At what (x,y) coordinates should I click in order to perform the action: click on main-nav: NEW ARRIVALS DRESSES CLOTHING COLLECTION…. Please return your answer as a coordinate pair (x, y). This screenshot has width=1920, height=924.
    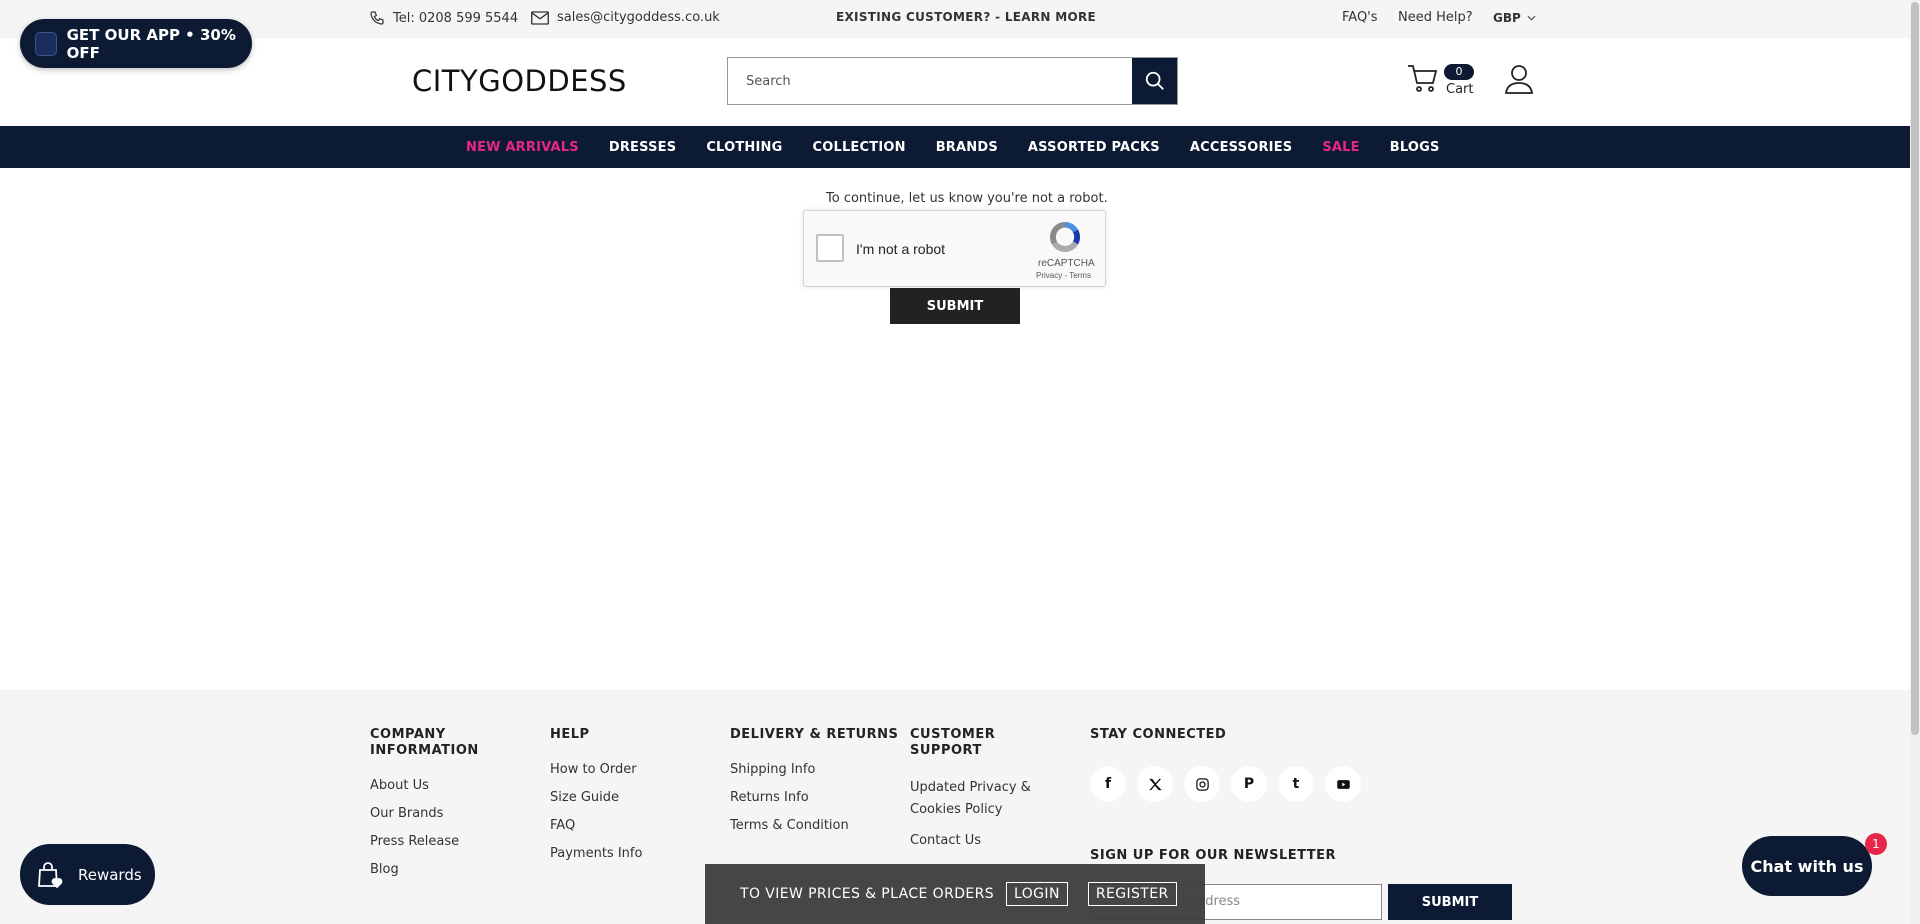
    Looking at the image, I should click on (955, 147).